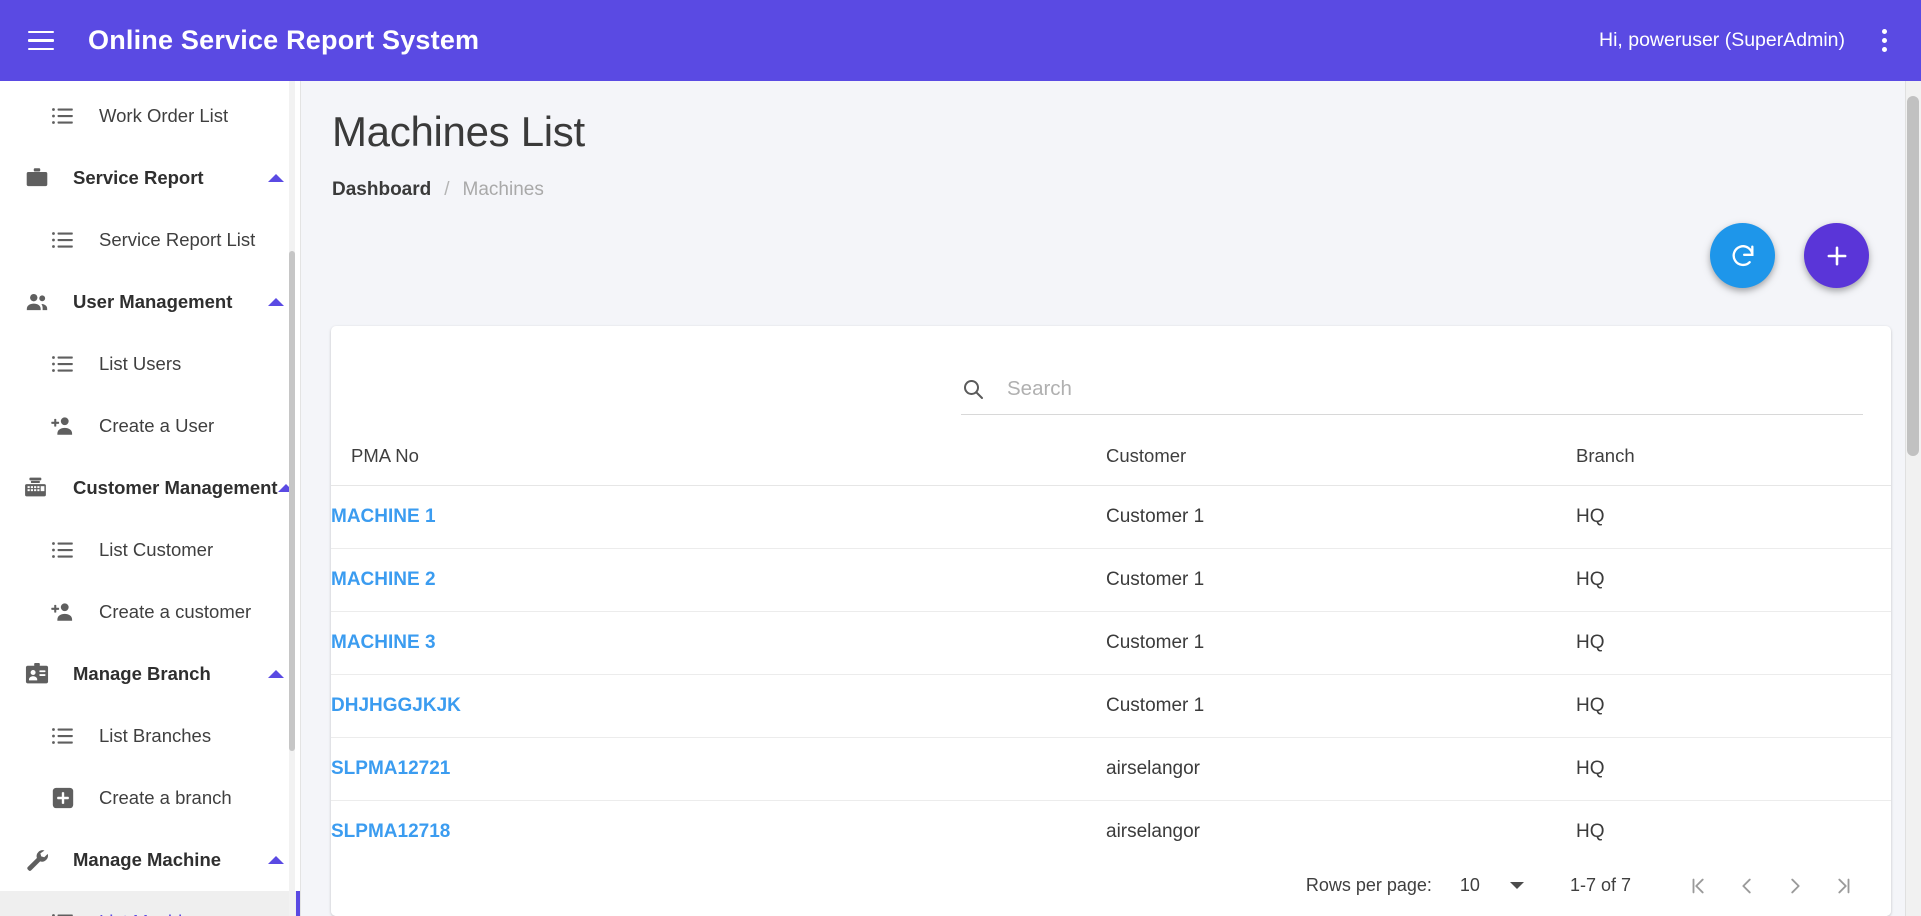 This screenshot has height=916, width=1921. Describe the element at coordinates (1111, 517) in the screenshot. I see `table-row: MACHINE 1 Customer 1 HQ` at that location.